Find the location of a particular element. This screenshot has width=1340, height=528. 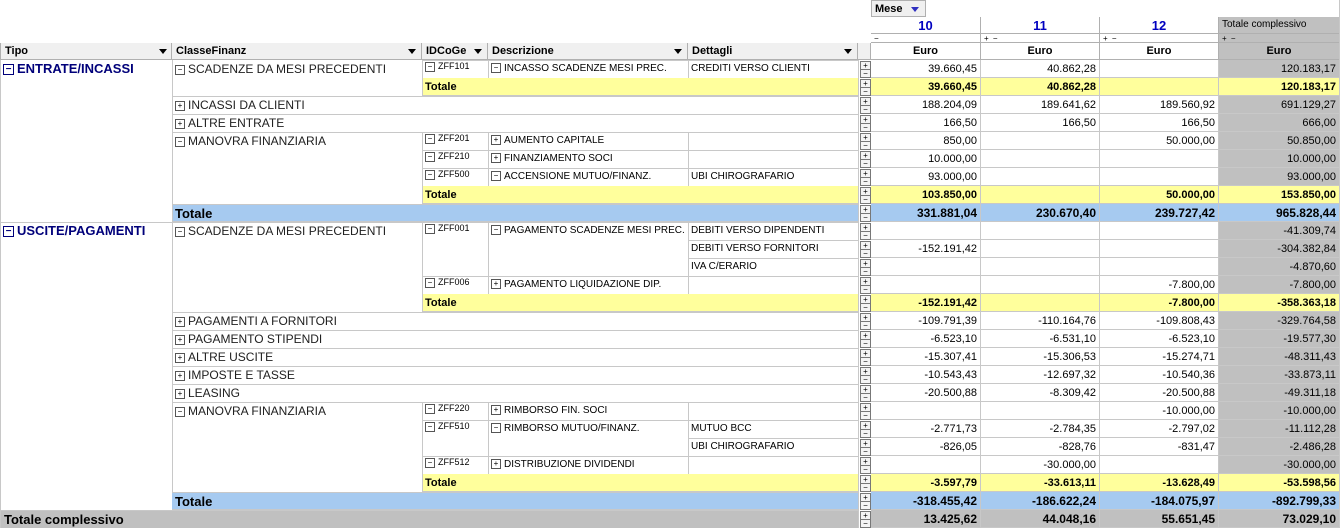

cell-value: -33.613,11 is located at coordinates (1040, 483).